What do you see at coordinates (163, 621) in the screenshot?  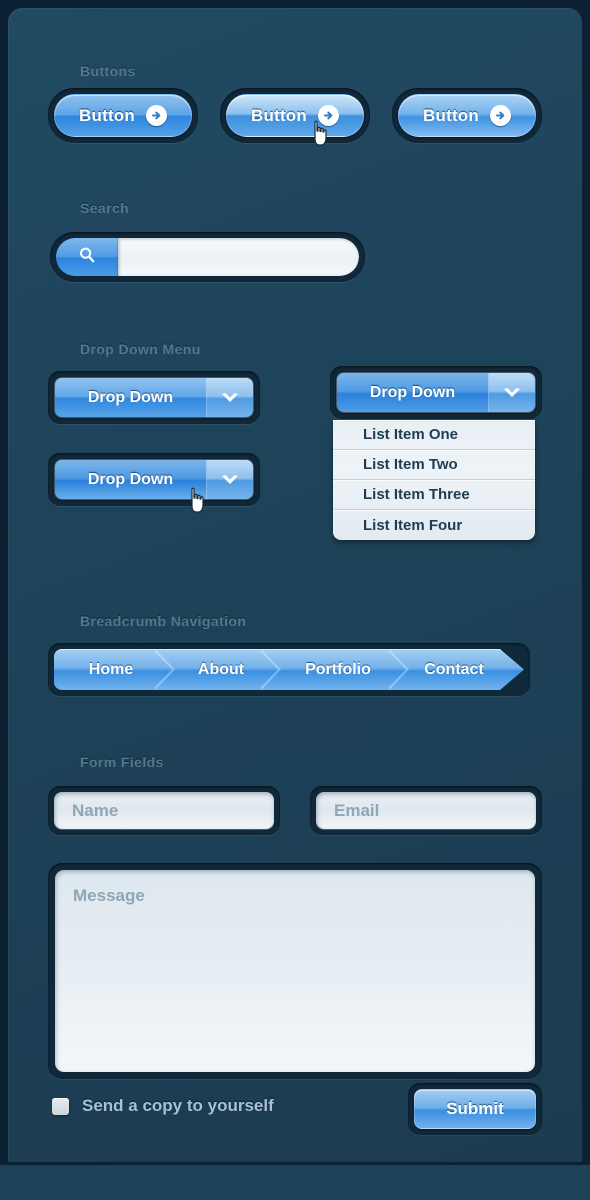 I see `section-label-breadcrumb: Breadcrumb Navigation` at bounding box center [163, 621].